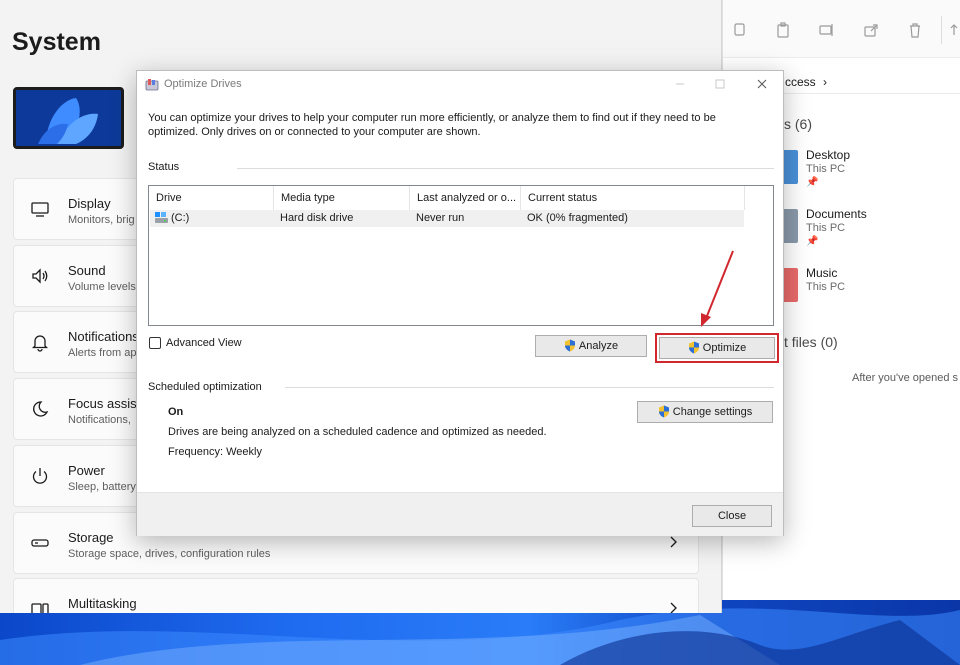 Image resolution: width=960 pixels, height=665 pixels. What do you see at coordinates (529, 387) in the screenshot?
I see `scheduled-divider` at bounding box center [529, 387].